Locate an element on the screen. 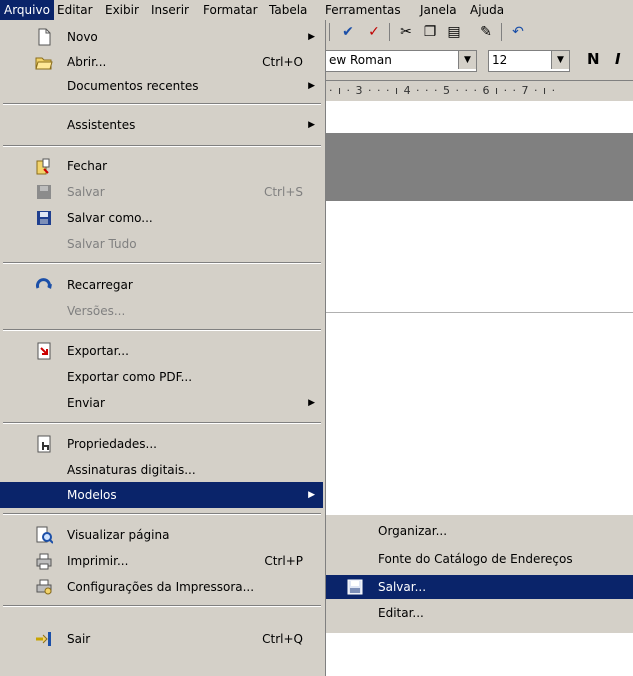 Image resolution: width=633 pixels, height=676 pixels. new-document-icon is located at coordinates (44, 37).